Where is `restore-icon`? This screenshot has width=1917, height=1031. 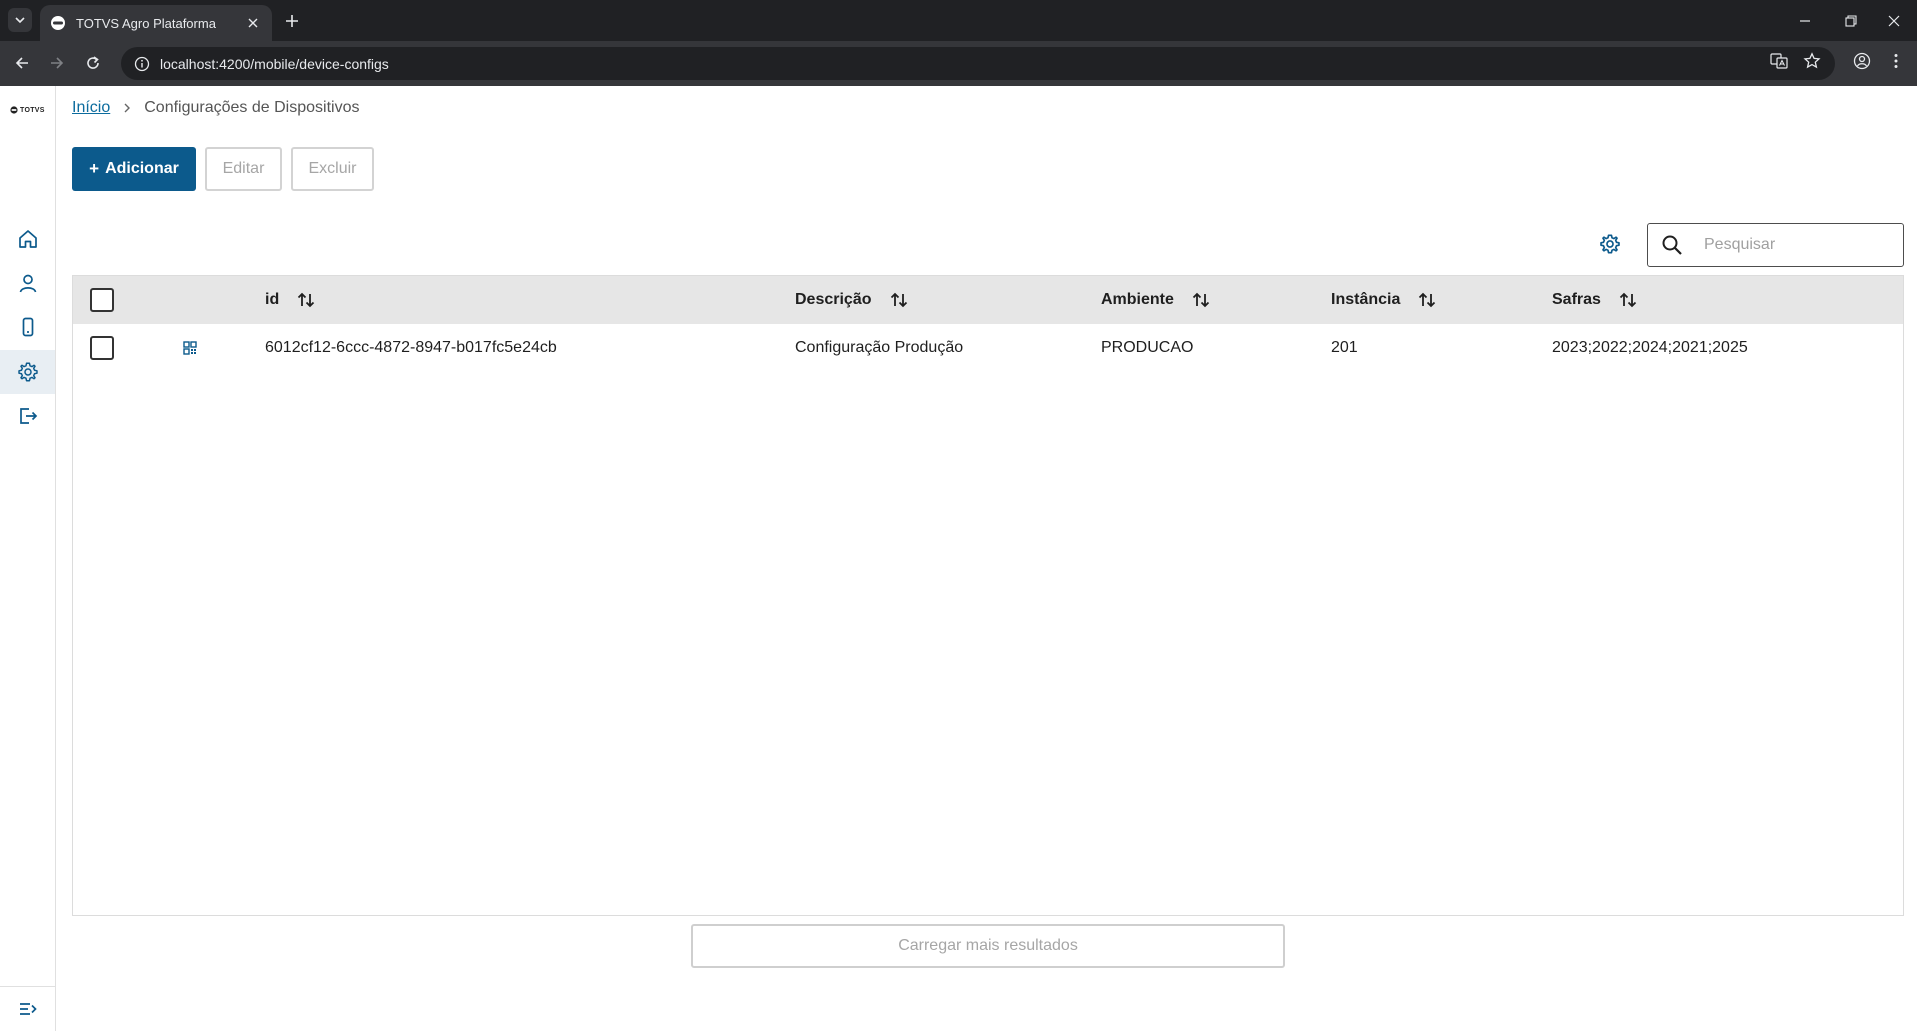
restore-icon is located at coordinates (1851, 20).